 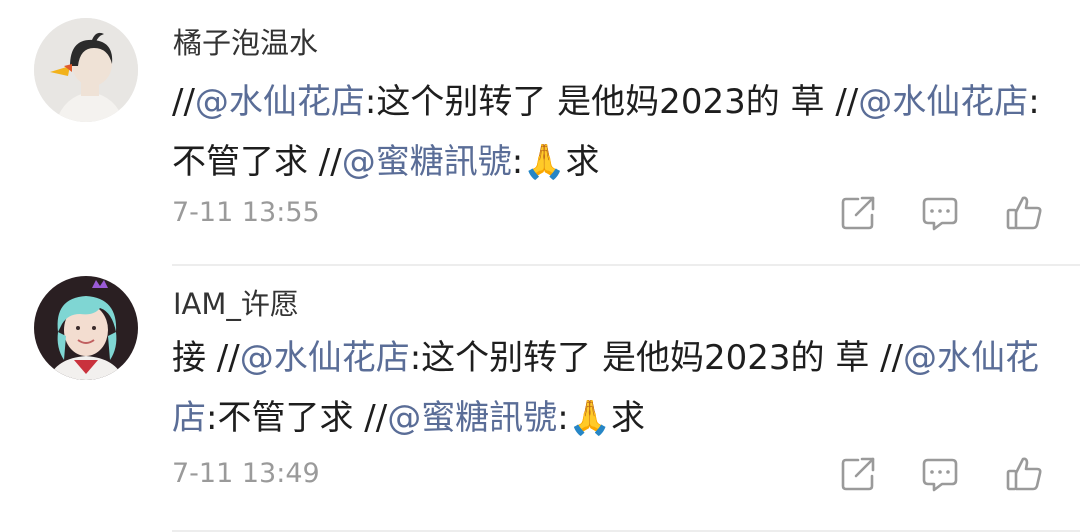 What do you see at coordinates (246, 212) in the screenshot?
I see `timestamp: 7-11 13:55` at bounding box center [246, 212].